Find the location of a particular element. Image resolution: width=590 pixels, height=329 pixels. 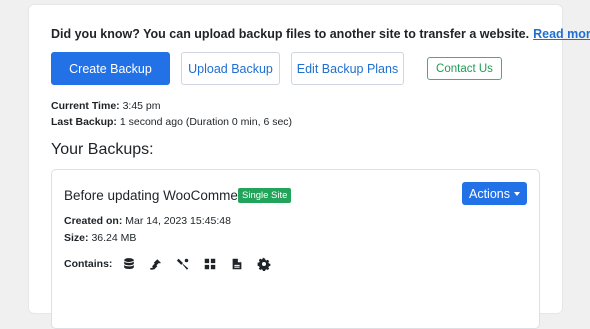

last-backup-label: Last Backup: is located at coordinates (84, 122).